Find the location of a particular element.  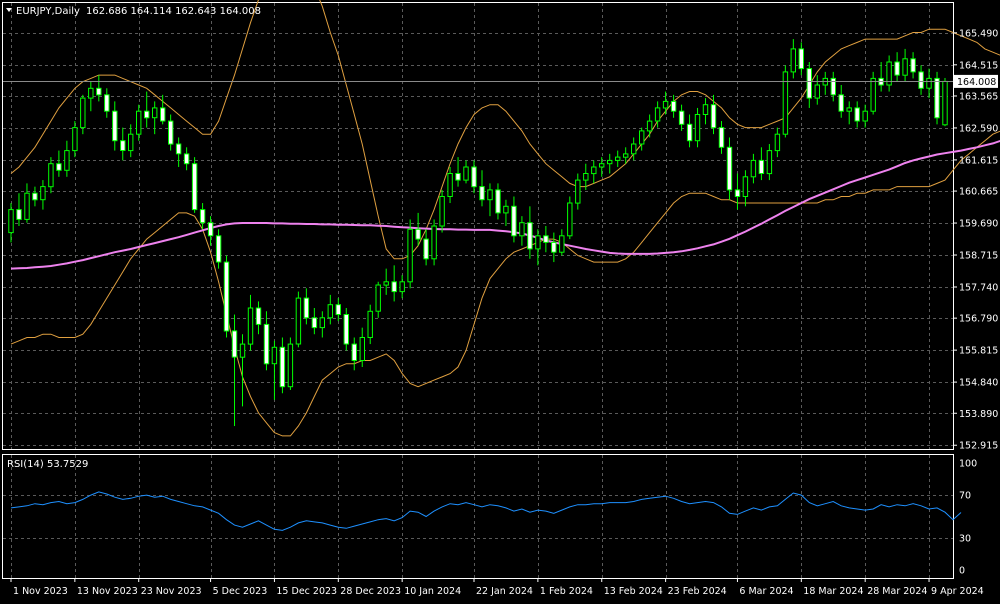

price-tick-label: 161.615 is located at coordinates (978, 160).